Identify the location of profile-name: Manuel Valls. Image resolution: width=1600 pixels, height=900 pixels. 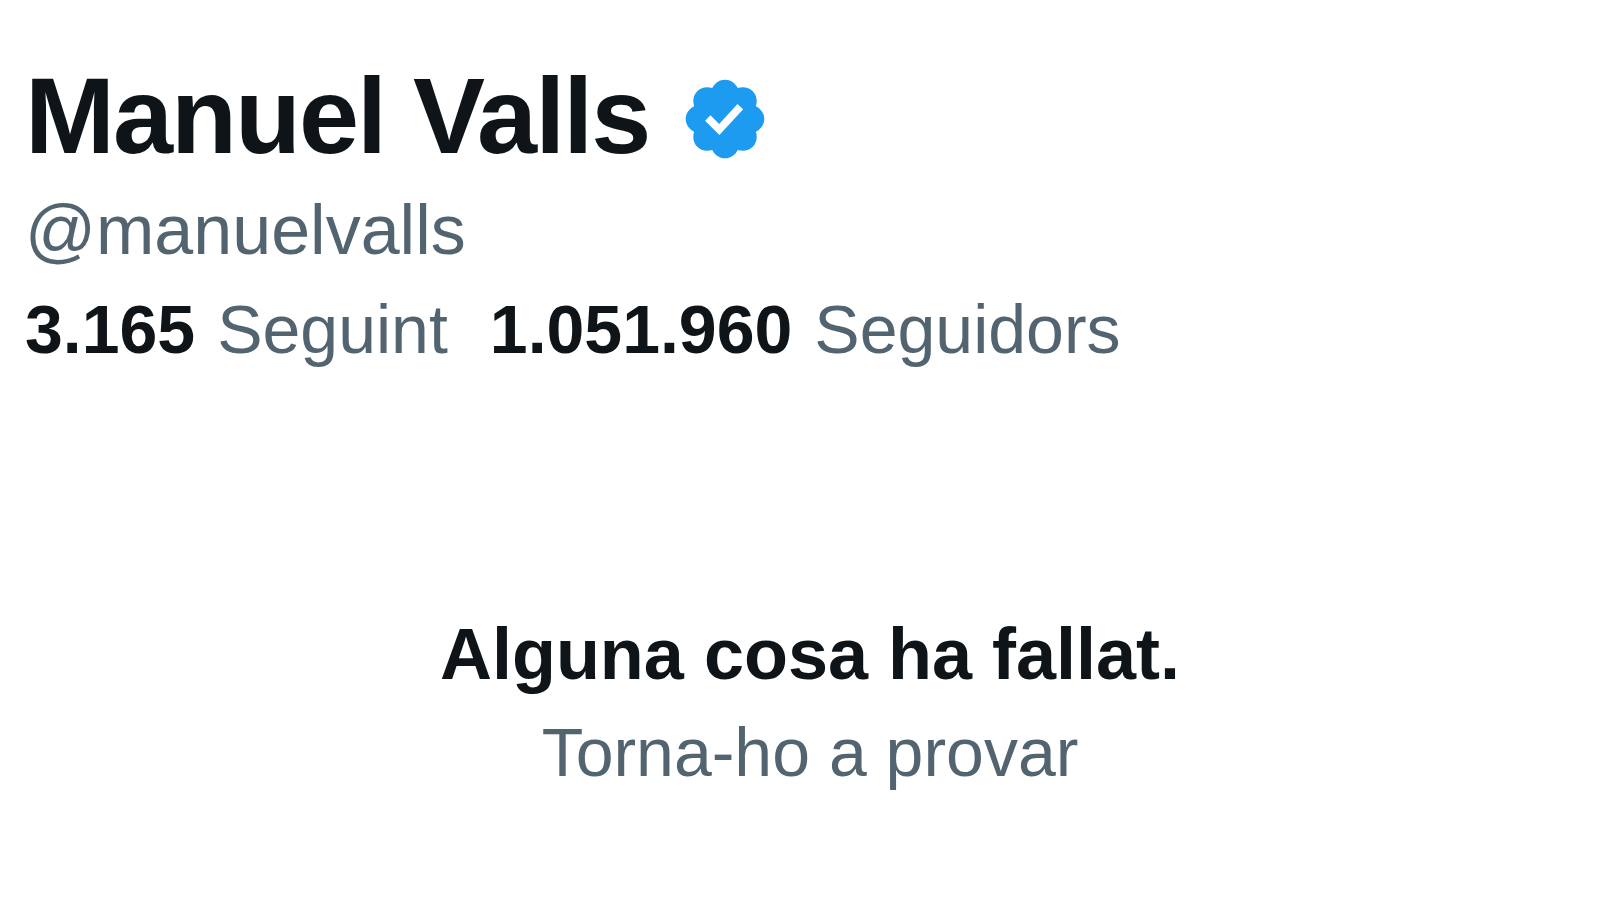
(337, 115).